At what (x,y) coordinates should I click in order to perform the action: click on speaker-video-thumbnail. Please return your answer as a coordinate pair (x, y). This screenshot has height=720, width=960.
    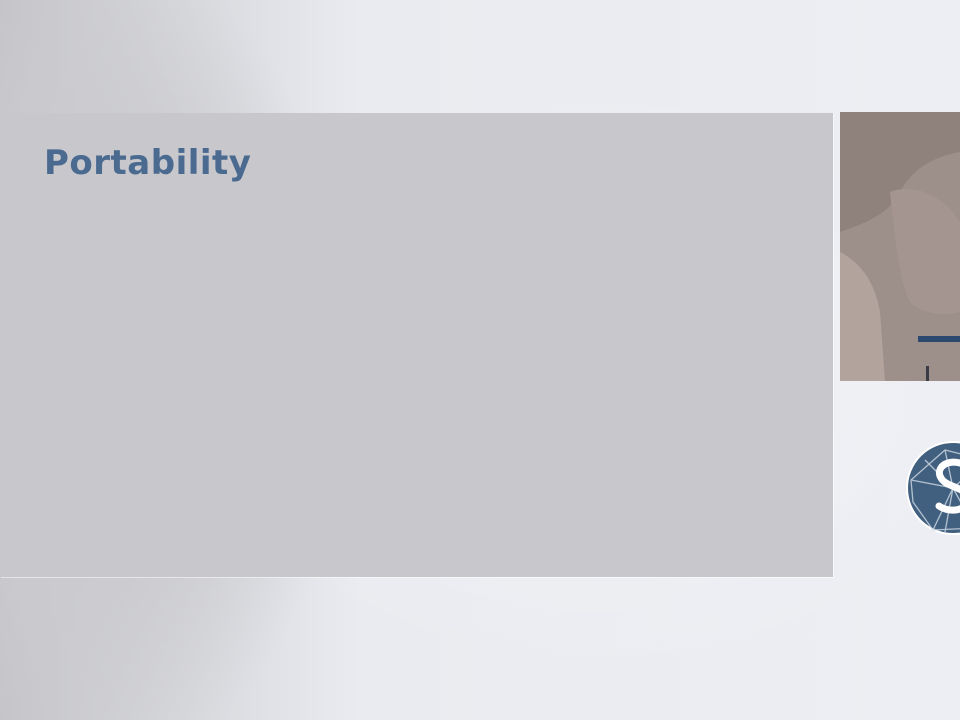
    Looking at the image, I should click on (900, 246).